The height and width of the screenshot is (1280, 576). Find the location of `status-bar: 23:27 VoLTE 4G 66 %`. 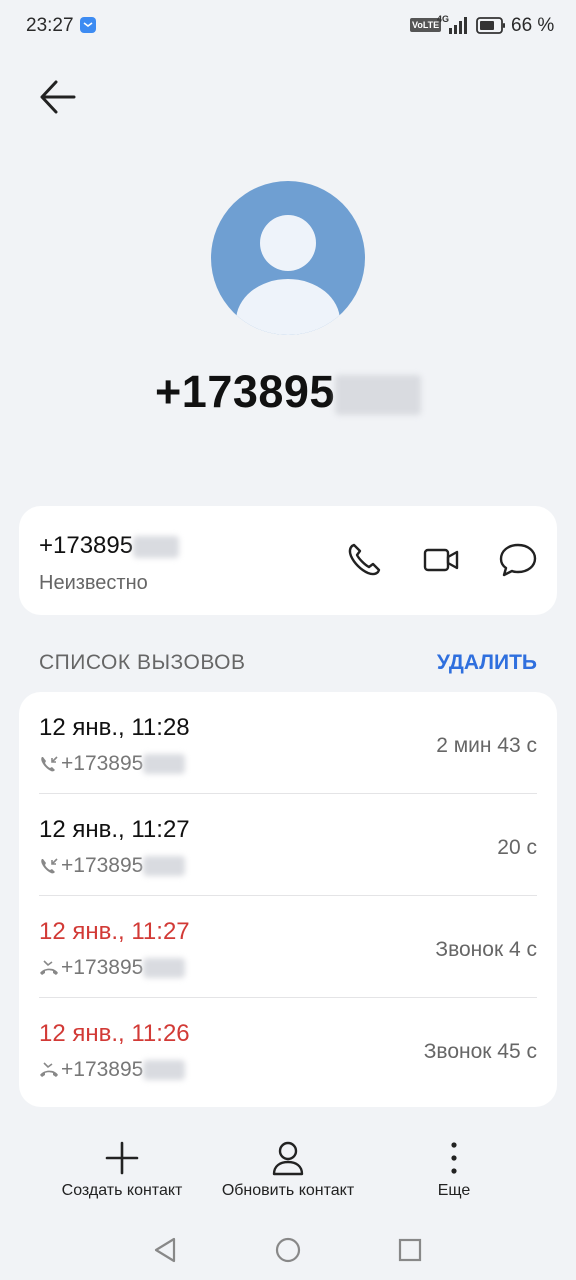

status-bar: 23:27 VoLTE 4G 66 % is located at coordinates (288, 26).